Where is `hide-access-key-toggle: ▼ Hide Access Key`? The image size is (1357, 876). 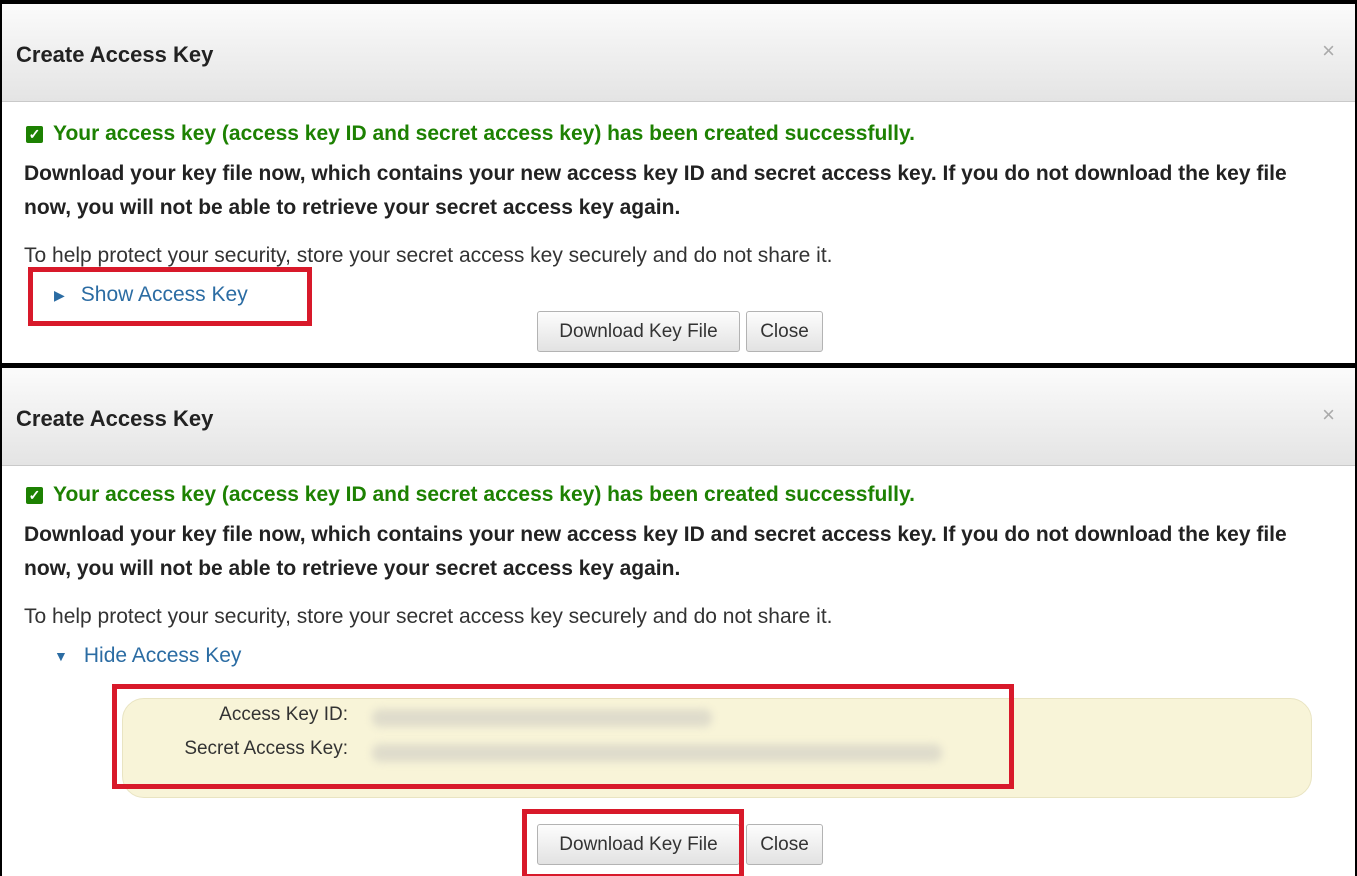
hide-access-key-toggle: ▼ Hide Access Key is located at coordinates (147, 656).